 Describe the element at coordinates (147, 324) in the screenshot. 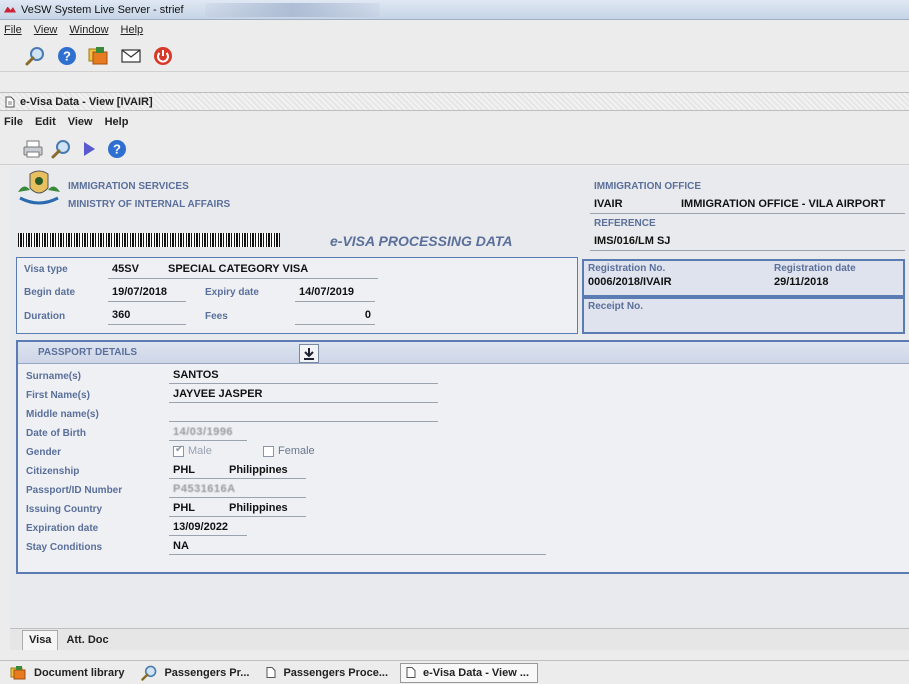

I see `duration-underline` at that location.